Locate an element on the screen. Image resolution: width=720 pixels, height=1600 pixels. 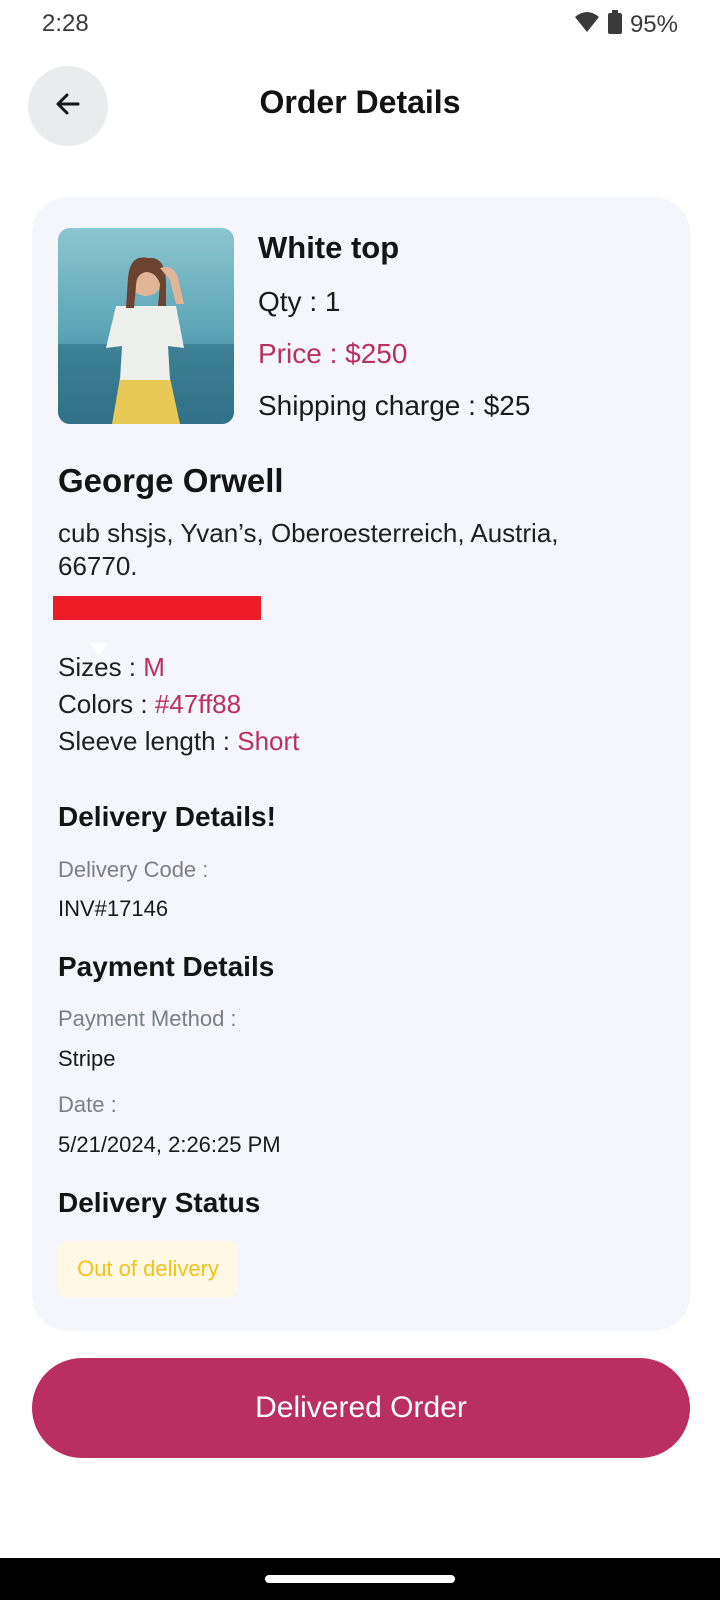
payment-method-label: Payment Method : is located at coordinates (147, 1018).